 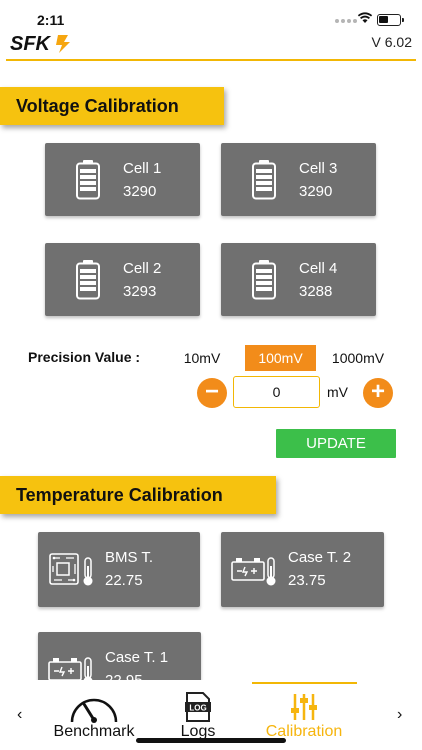 I want to click on gauge-icon, so click(x=94, y=710).